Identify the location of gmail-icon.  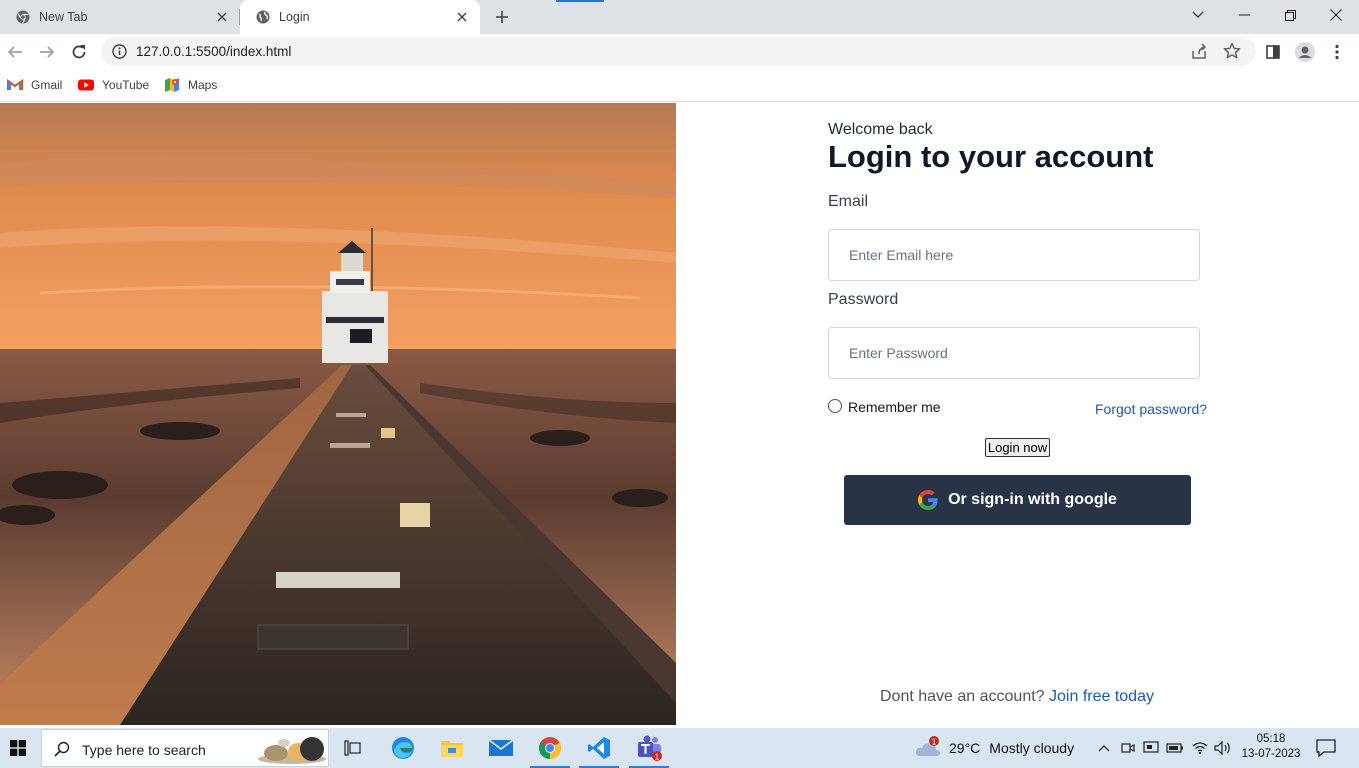
(15, 85).